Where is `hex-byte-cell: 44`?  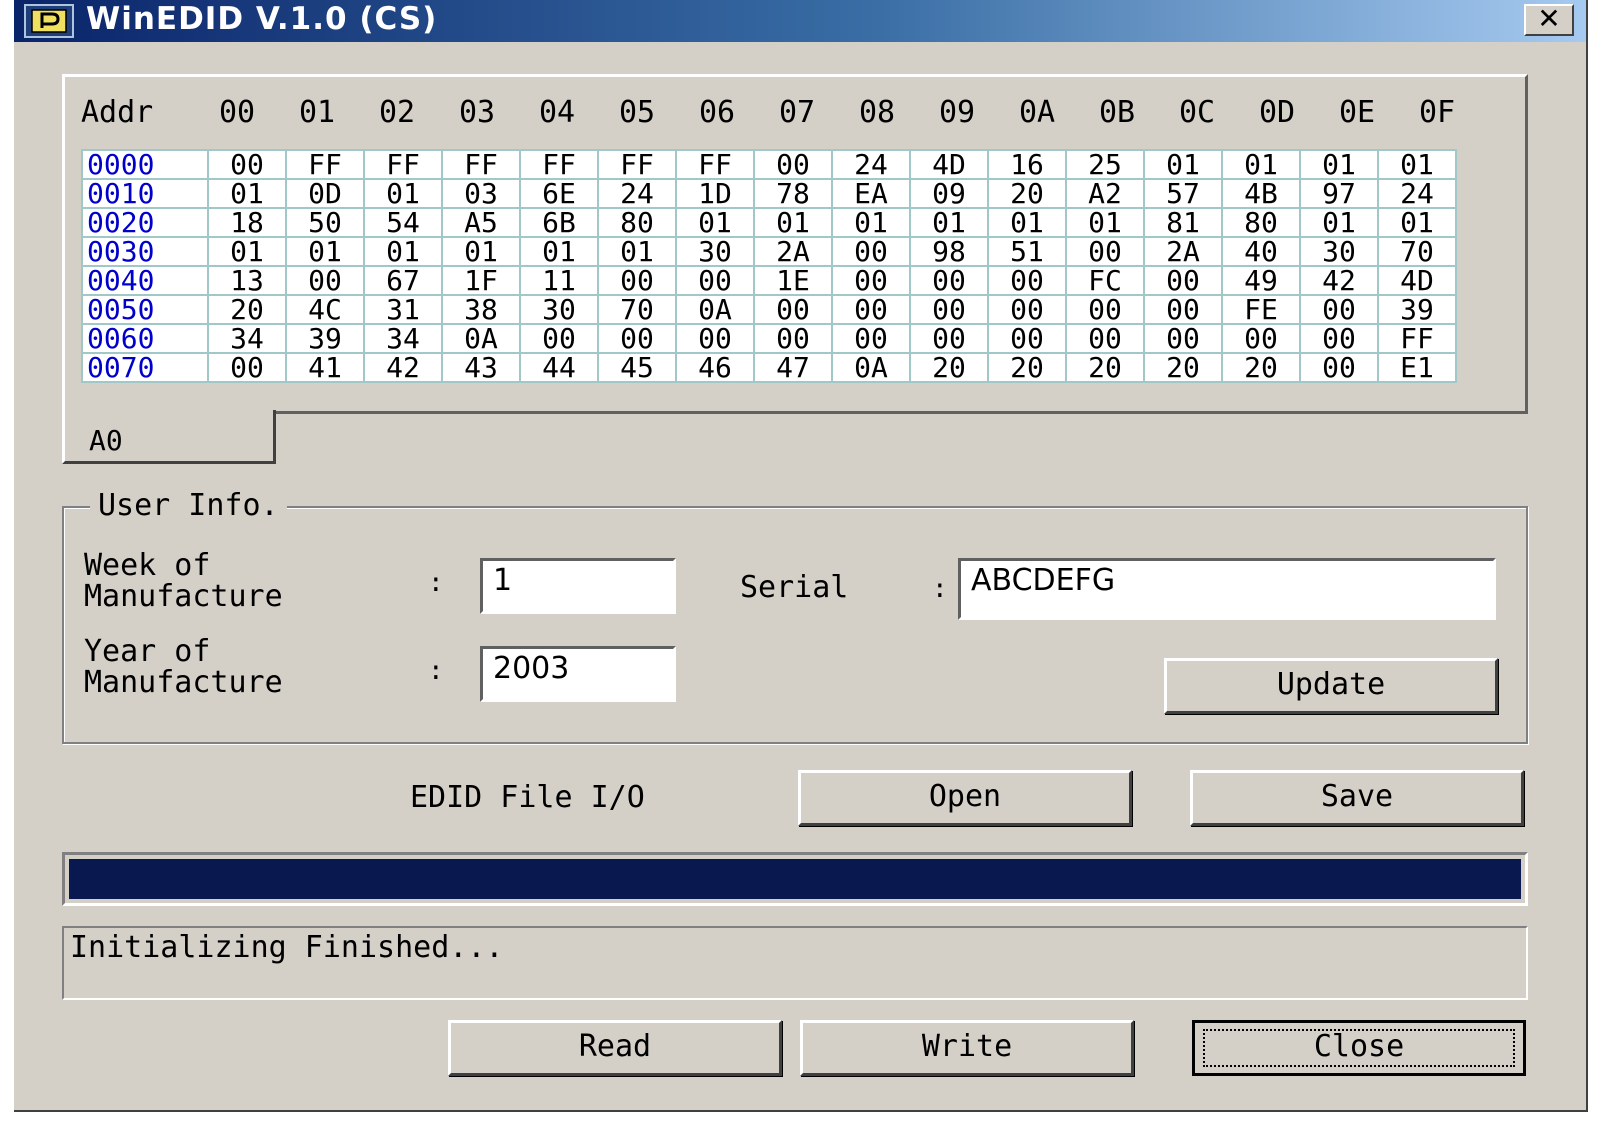
hex-byte-cell: 44 is located at coordinates (559, 367).